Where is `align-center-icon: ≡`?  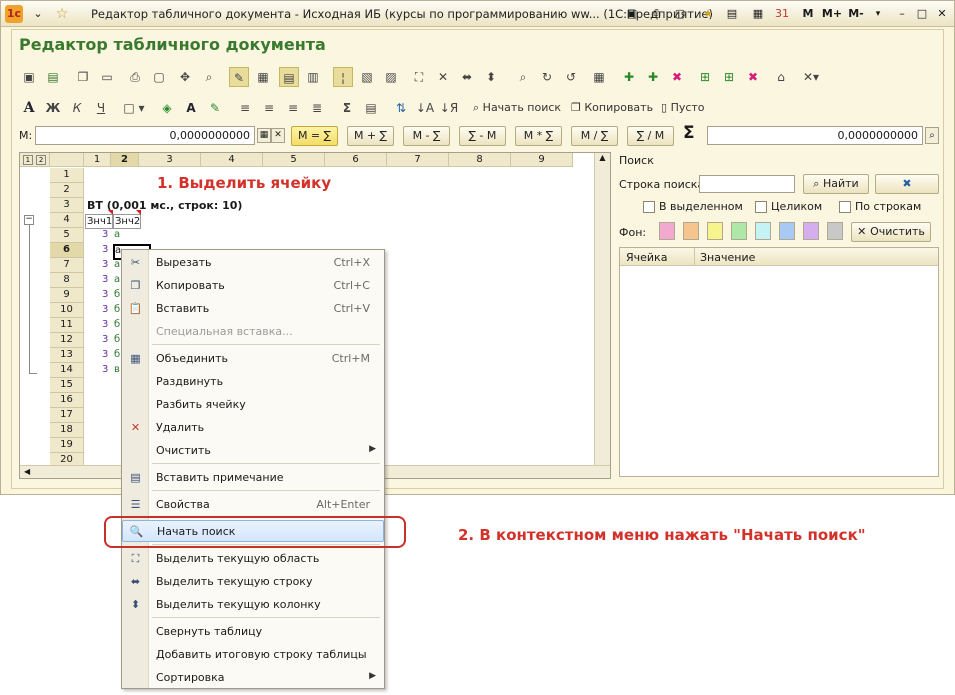
align-center-icon: ≡ is located at coordinates (269, 108).